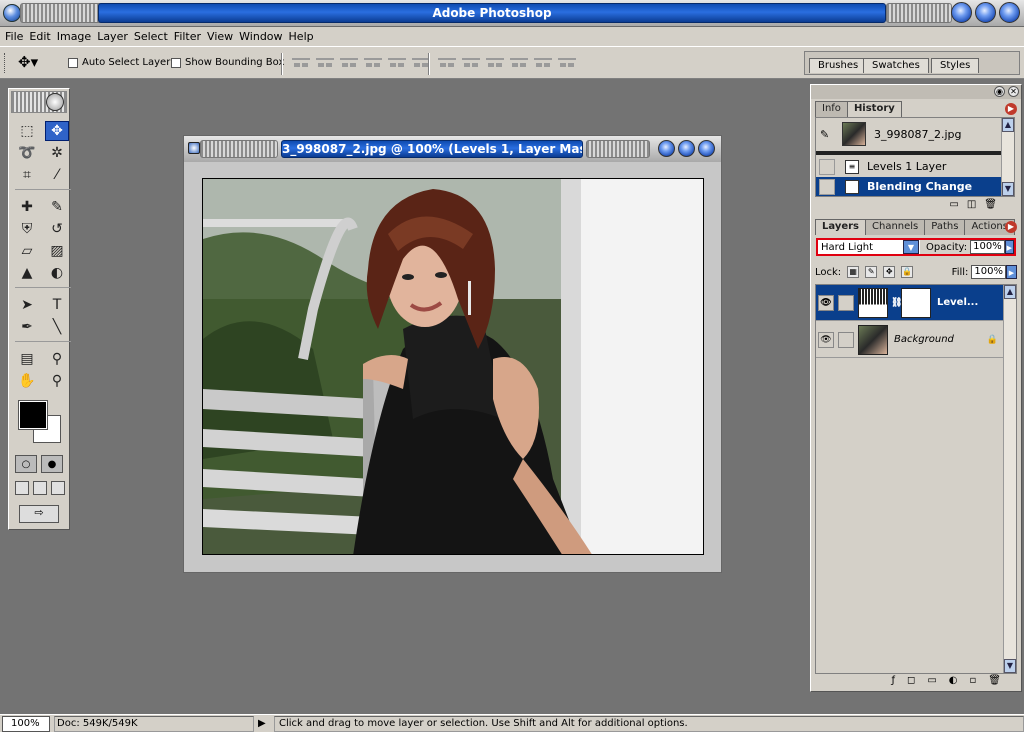  Describe the element at coordinates (912, 186) in the screenshot. I see `history-item-selected: ≡ Blending Change` at that location.